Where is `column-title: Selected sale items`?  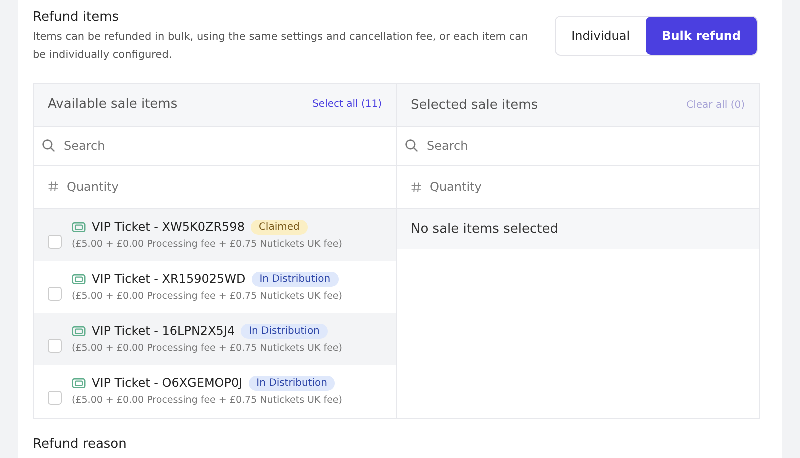
column-title: Selected sale items is located at coordinates (474, 105).